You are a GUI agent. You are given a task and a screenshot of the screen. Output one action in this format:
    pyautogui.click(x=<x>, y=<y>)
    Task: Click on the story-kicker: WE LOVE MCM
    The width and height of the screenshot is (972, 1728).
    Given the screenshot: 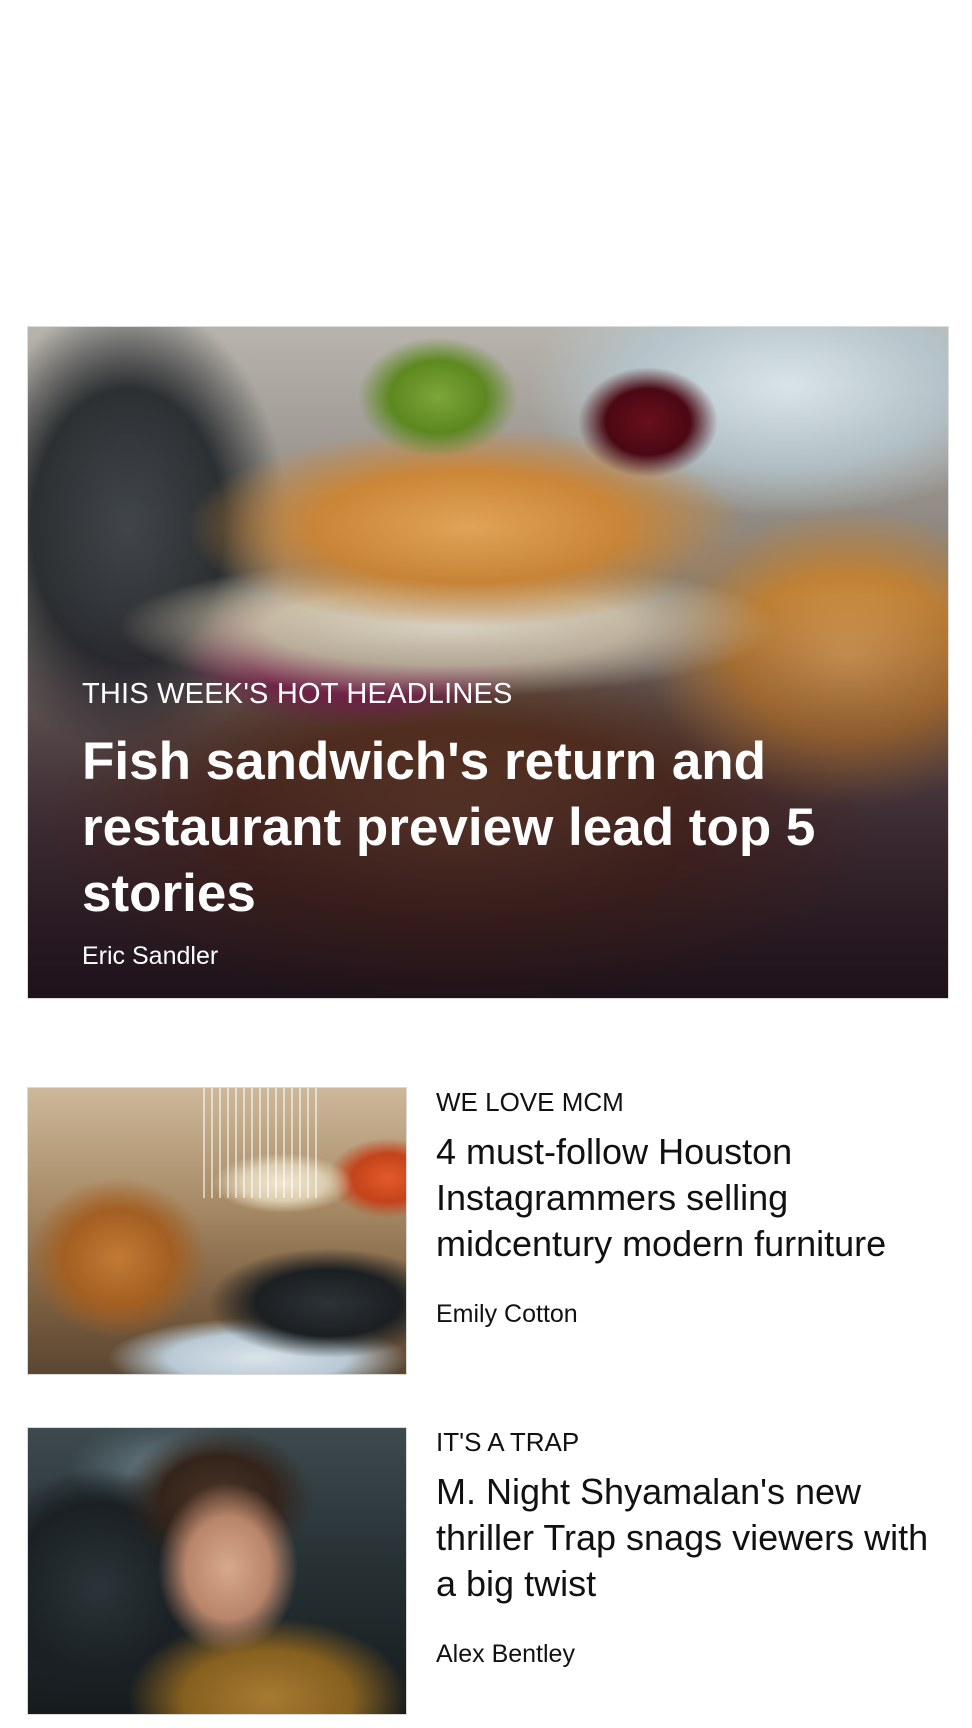 What is the action you would take?
    pyautogui.click(x=530, y=1102)
    